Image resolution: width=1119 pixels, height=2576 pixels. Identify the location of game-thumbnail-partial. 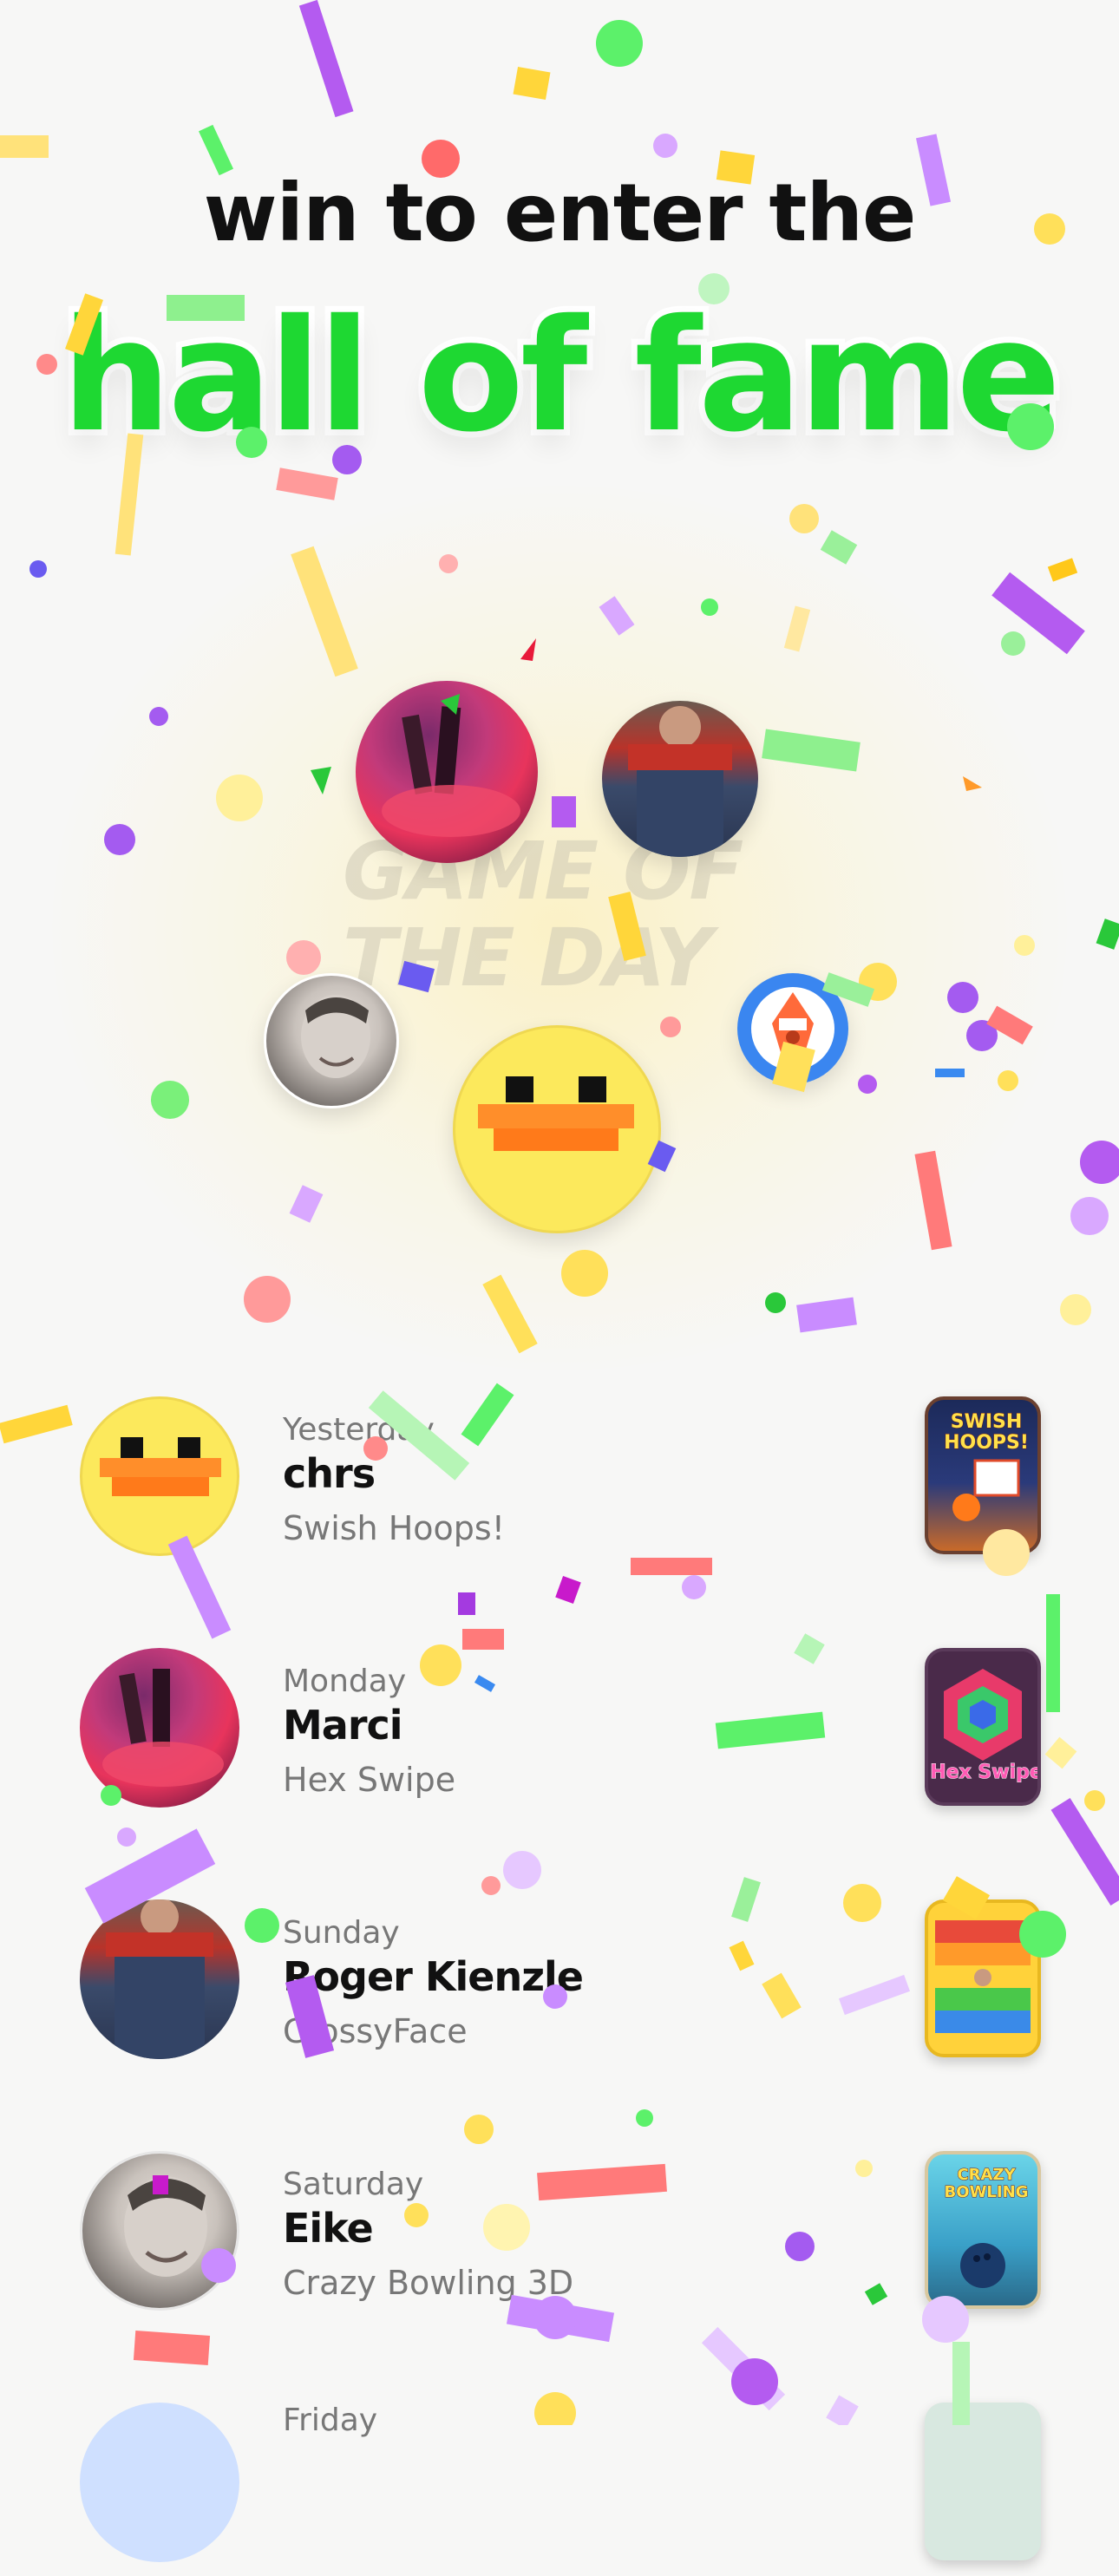
(983, 2481).